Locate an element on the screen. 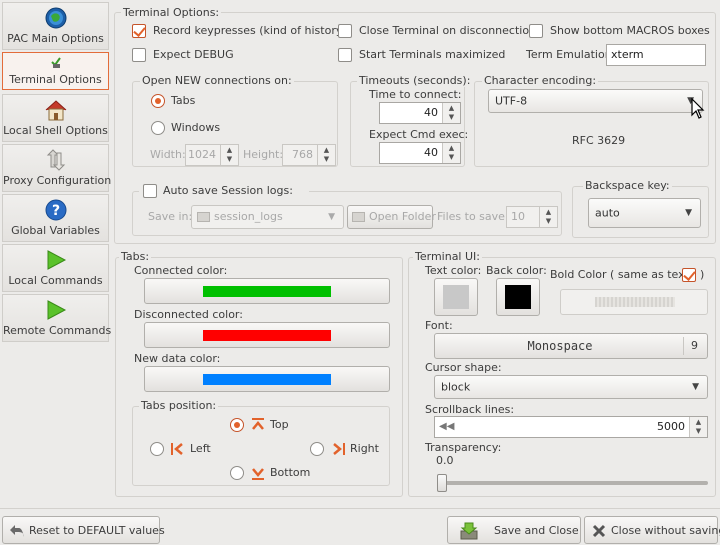 The width and height of the screenshot is (720, 545). transparency-value: 0.0 is located at coordinates (445, 460).